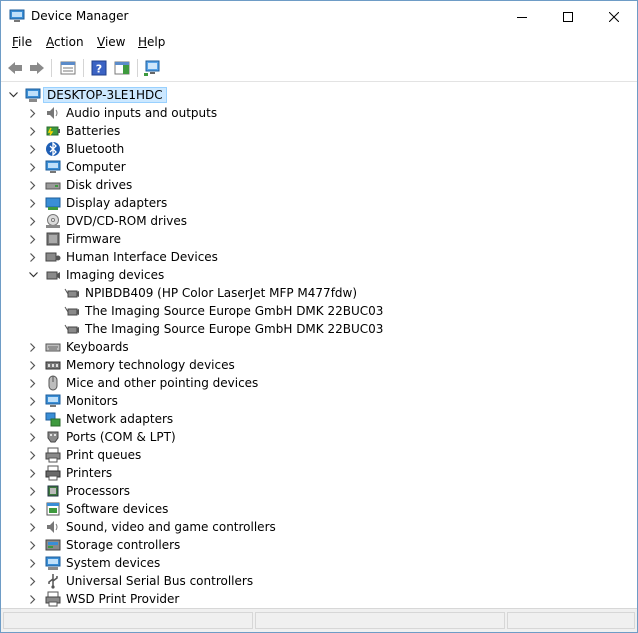  What do you see at coordinates (17, 15) in the screenshot?
I see `device-manager-app-icon` at bounding box center [17, 15].